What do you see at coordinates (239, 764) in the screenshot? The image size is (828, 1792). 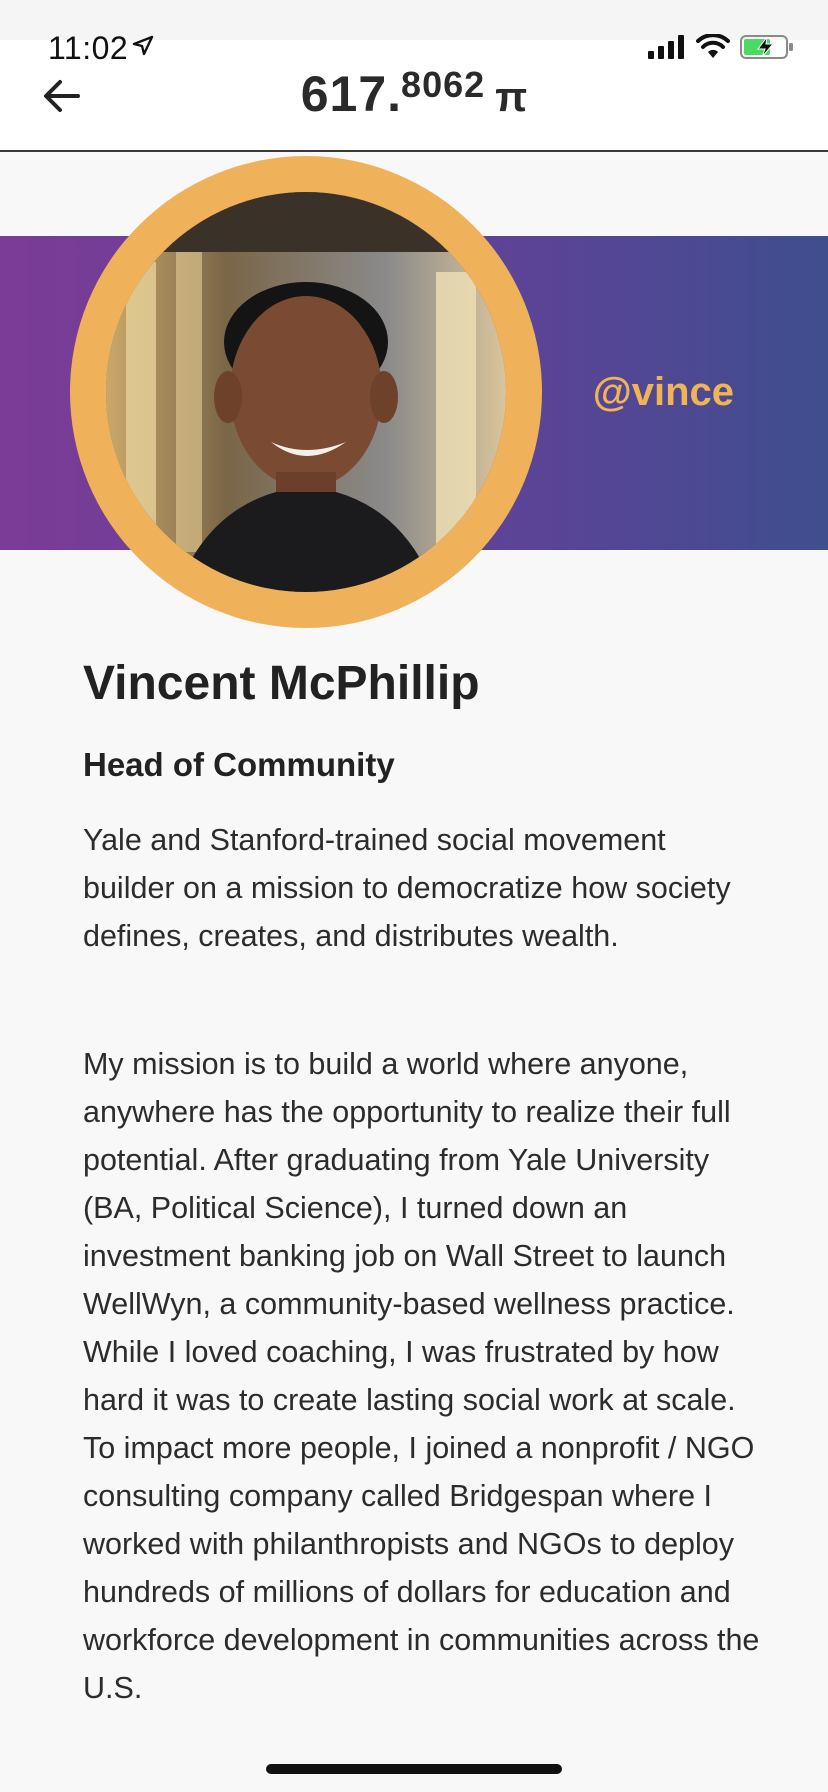 I see `profile-role: Head of Community` at bounding box center [239, 764].